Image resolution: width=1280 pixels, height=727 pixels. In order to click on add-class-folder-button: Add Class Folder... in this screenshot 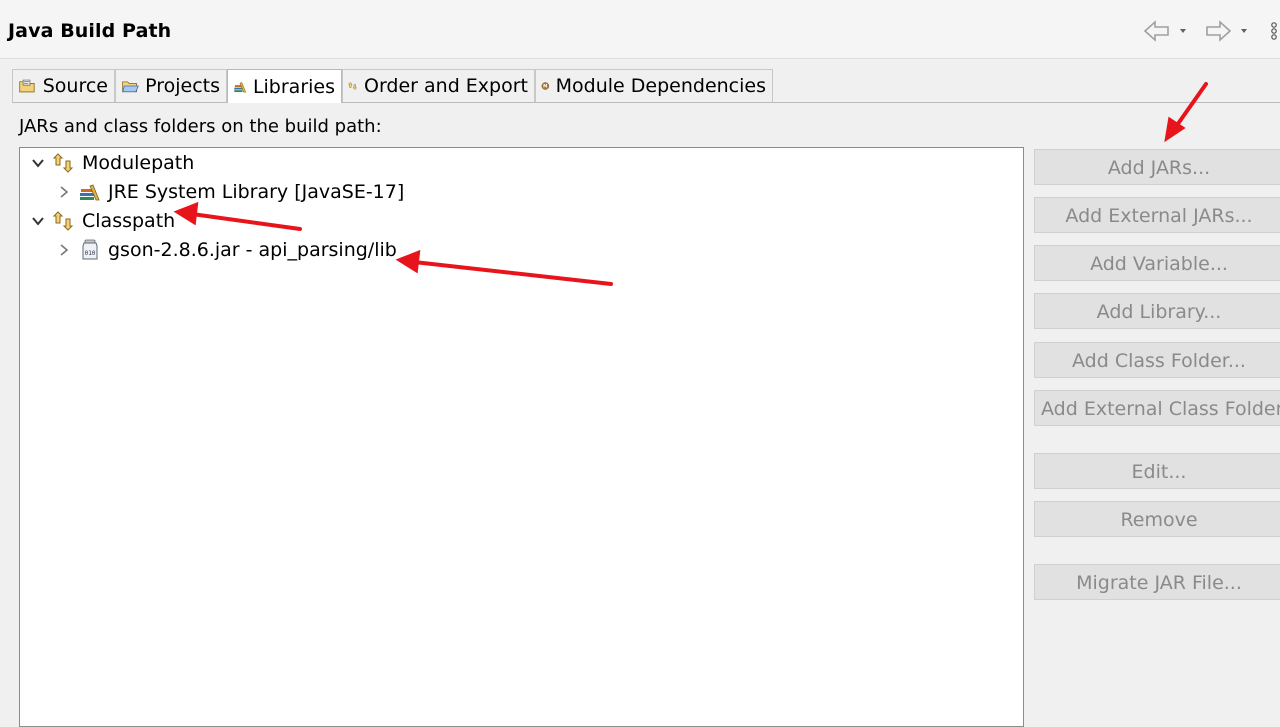, I will do `click(1157, 360)`.